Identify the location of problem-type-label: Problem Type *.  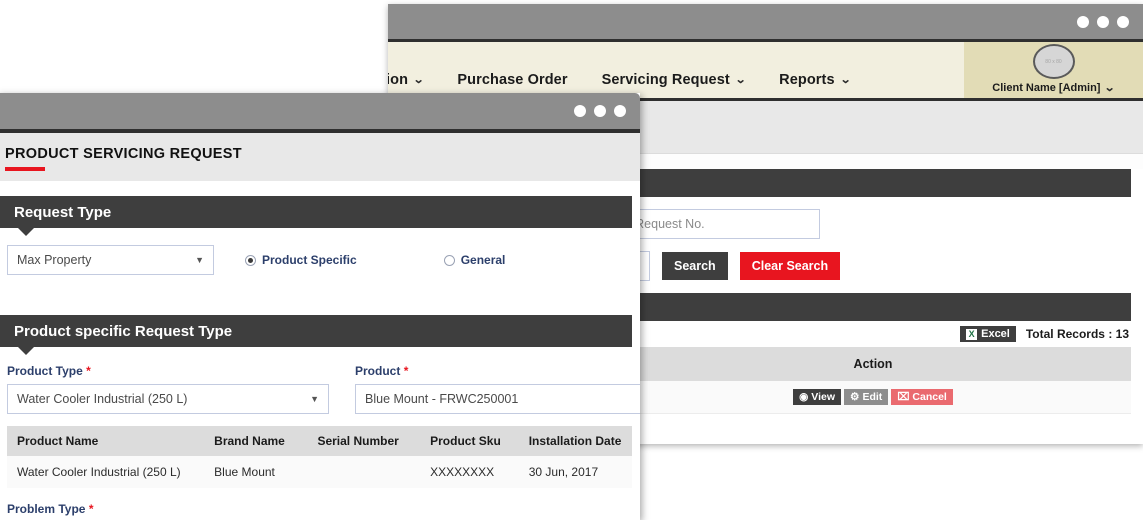
(319, 509).